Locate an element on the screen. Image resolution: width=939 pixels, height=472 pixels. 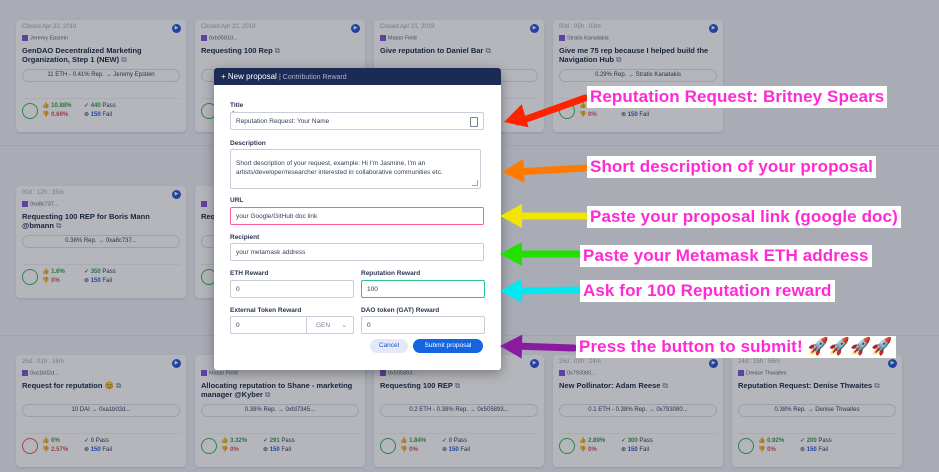
annotation-arrows is located at coordinates (544, 226).